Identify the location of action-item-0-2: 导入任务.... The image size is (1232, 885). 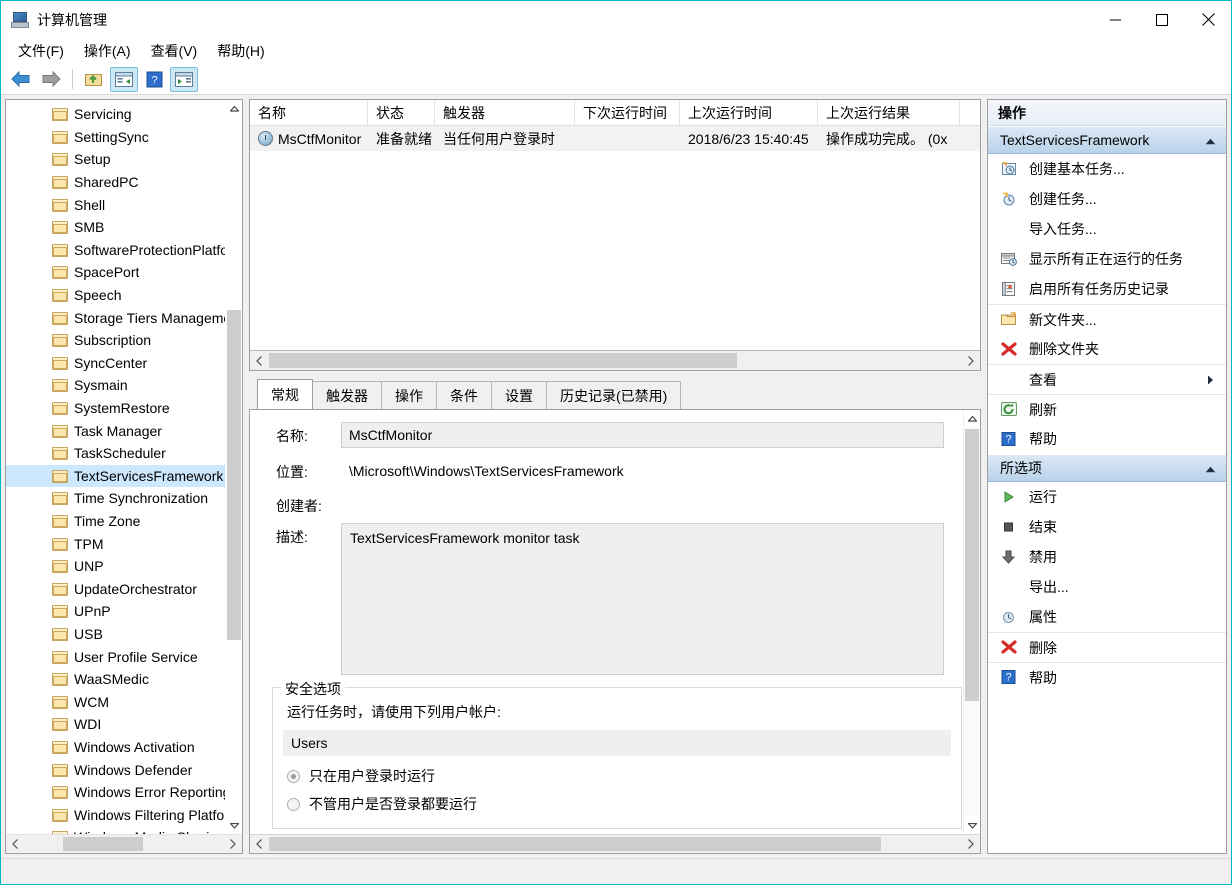
(1107, 229).